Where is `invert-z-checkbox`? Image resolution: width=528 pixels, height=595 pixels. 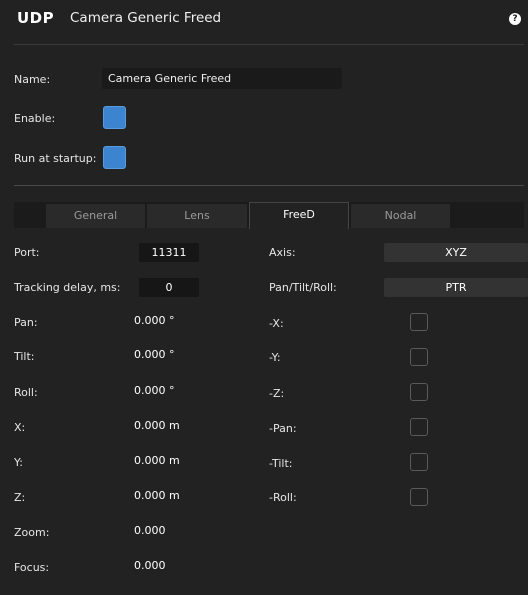
invert-z-checkbox is located at coordinates (419, 392).